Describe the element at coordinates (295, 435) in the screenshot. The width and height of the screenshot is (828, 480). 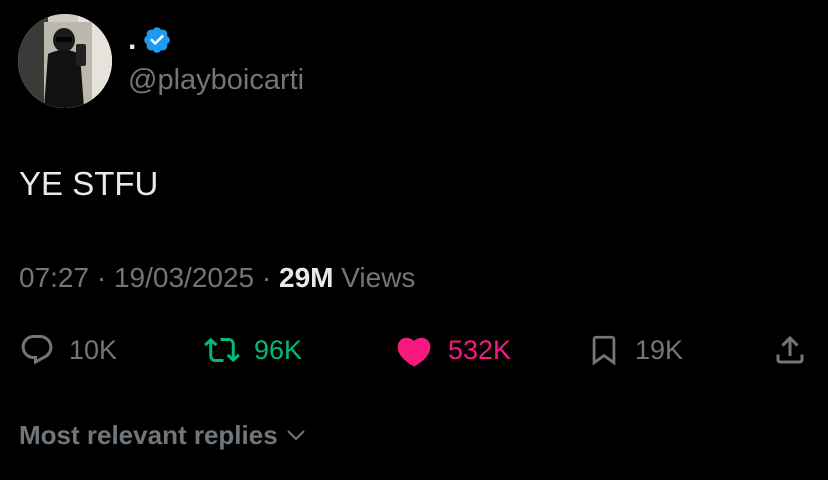
I see `chevron-down-icon` at that location.